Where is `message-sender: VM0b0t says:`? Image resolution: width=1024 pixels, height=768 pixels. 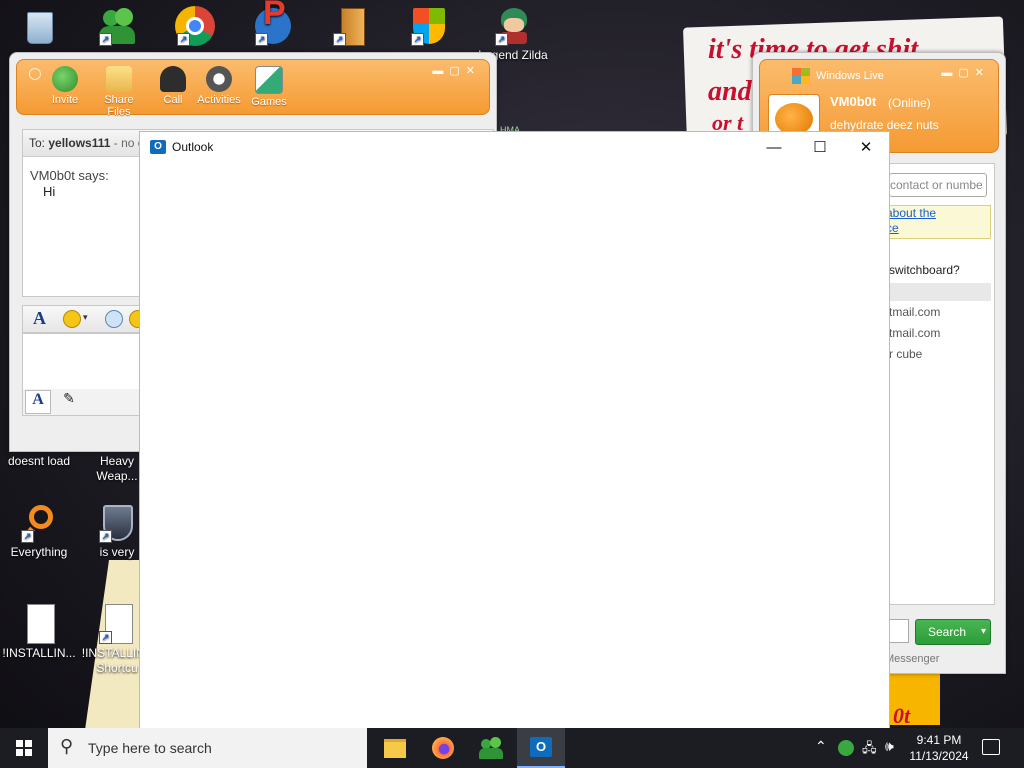
message-sender: VM0b0t says: is located at coordinates (69, 175).